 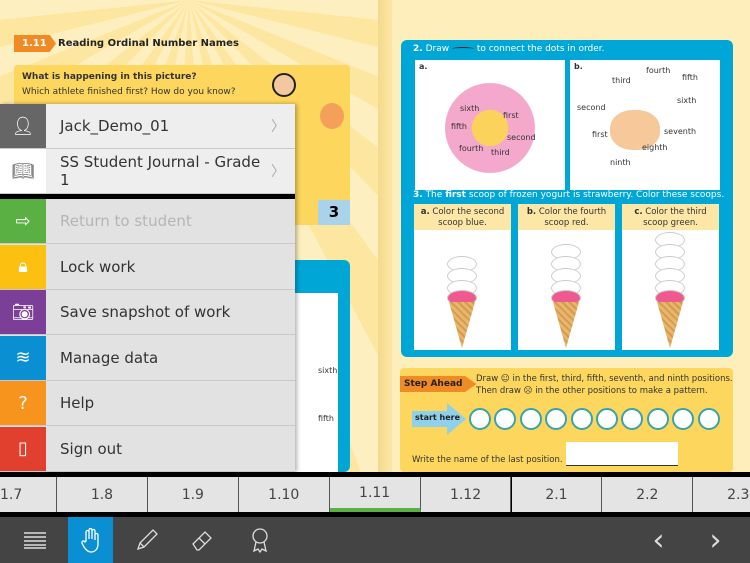 I want to click on scoop-box-c: c. Color the third scoop green., so click(x=670, y=277).